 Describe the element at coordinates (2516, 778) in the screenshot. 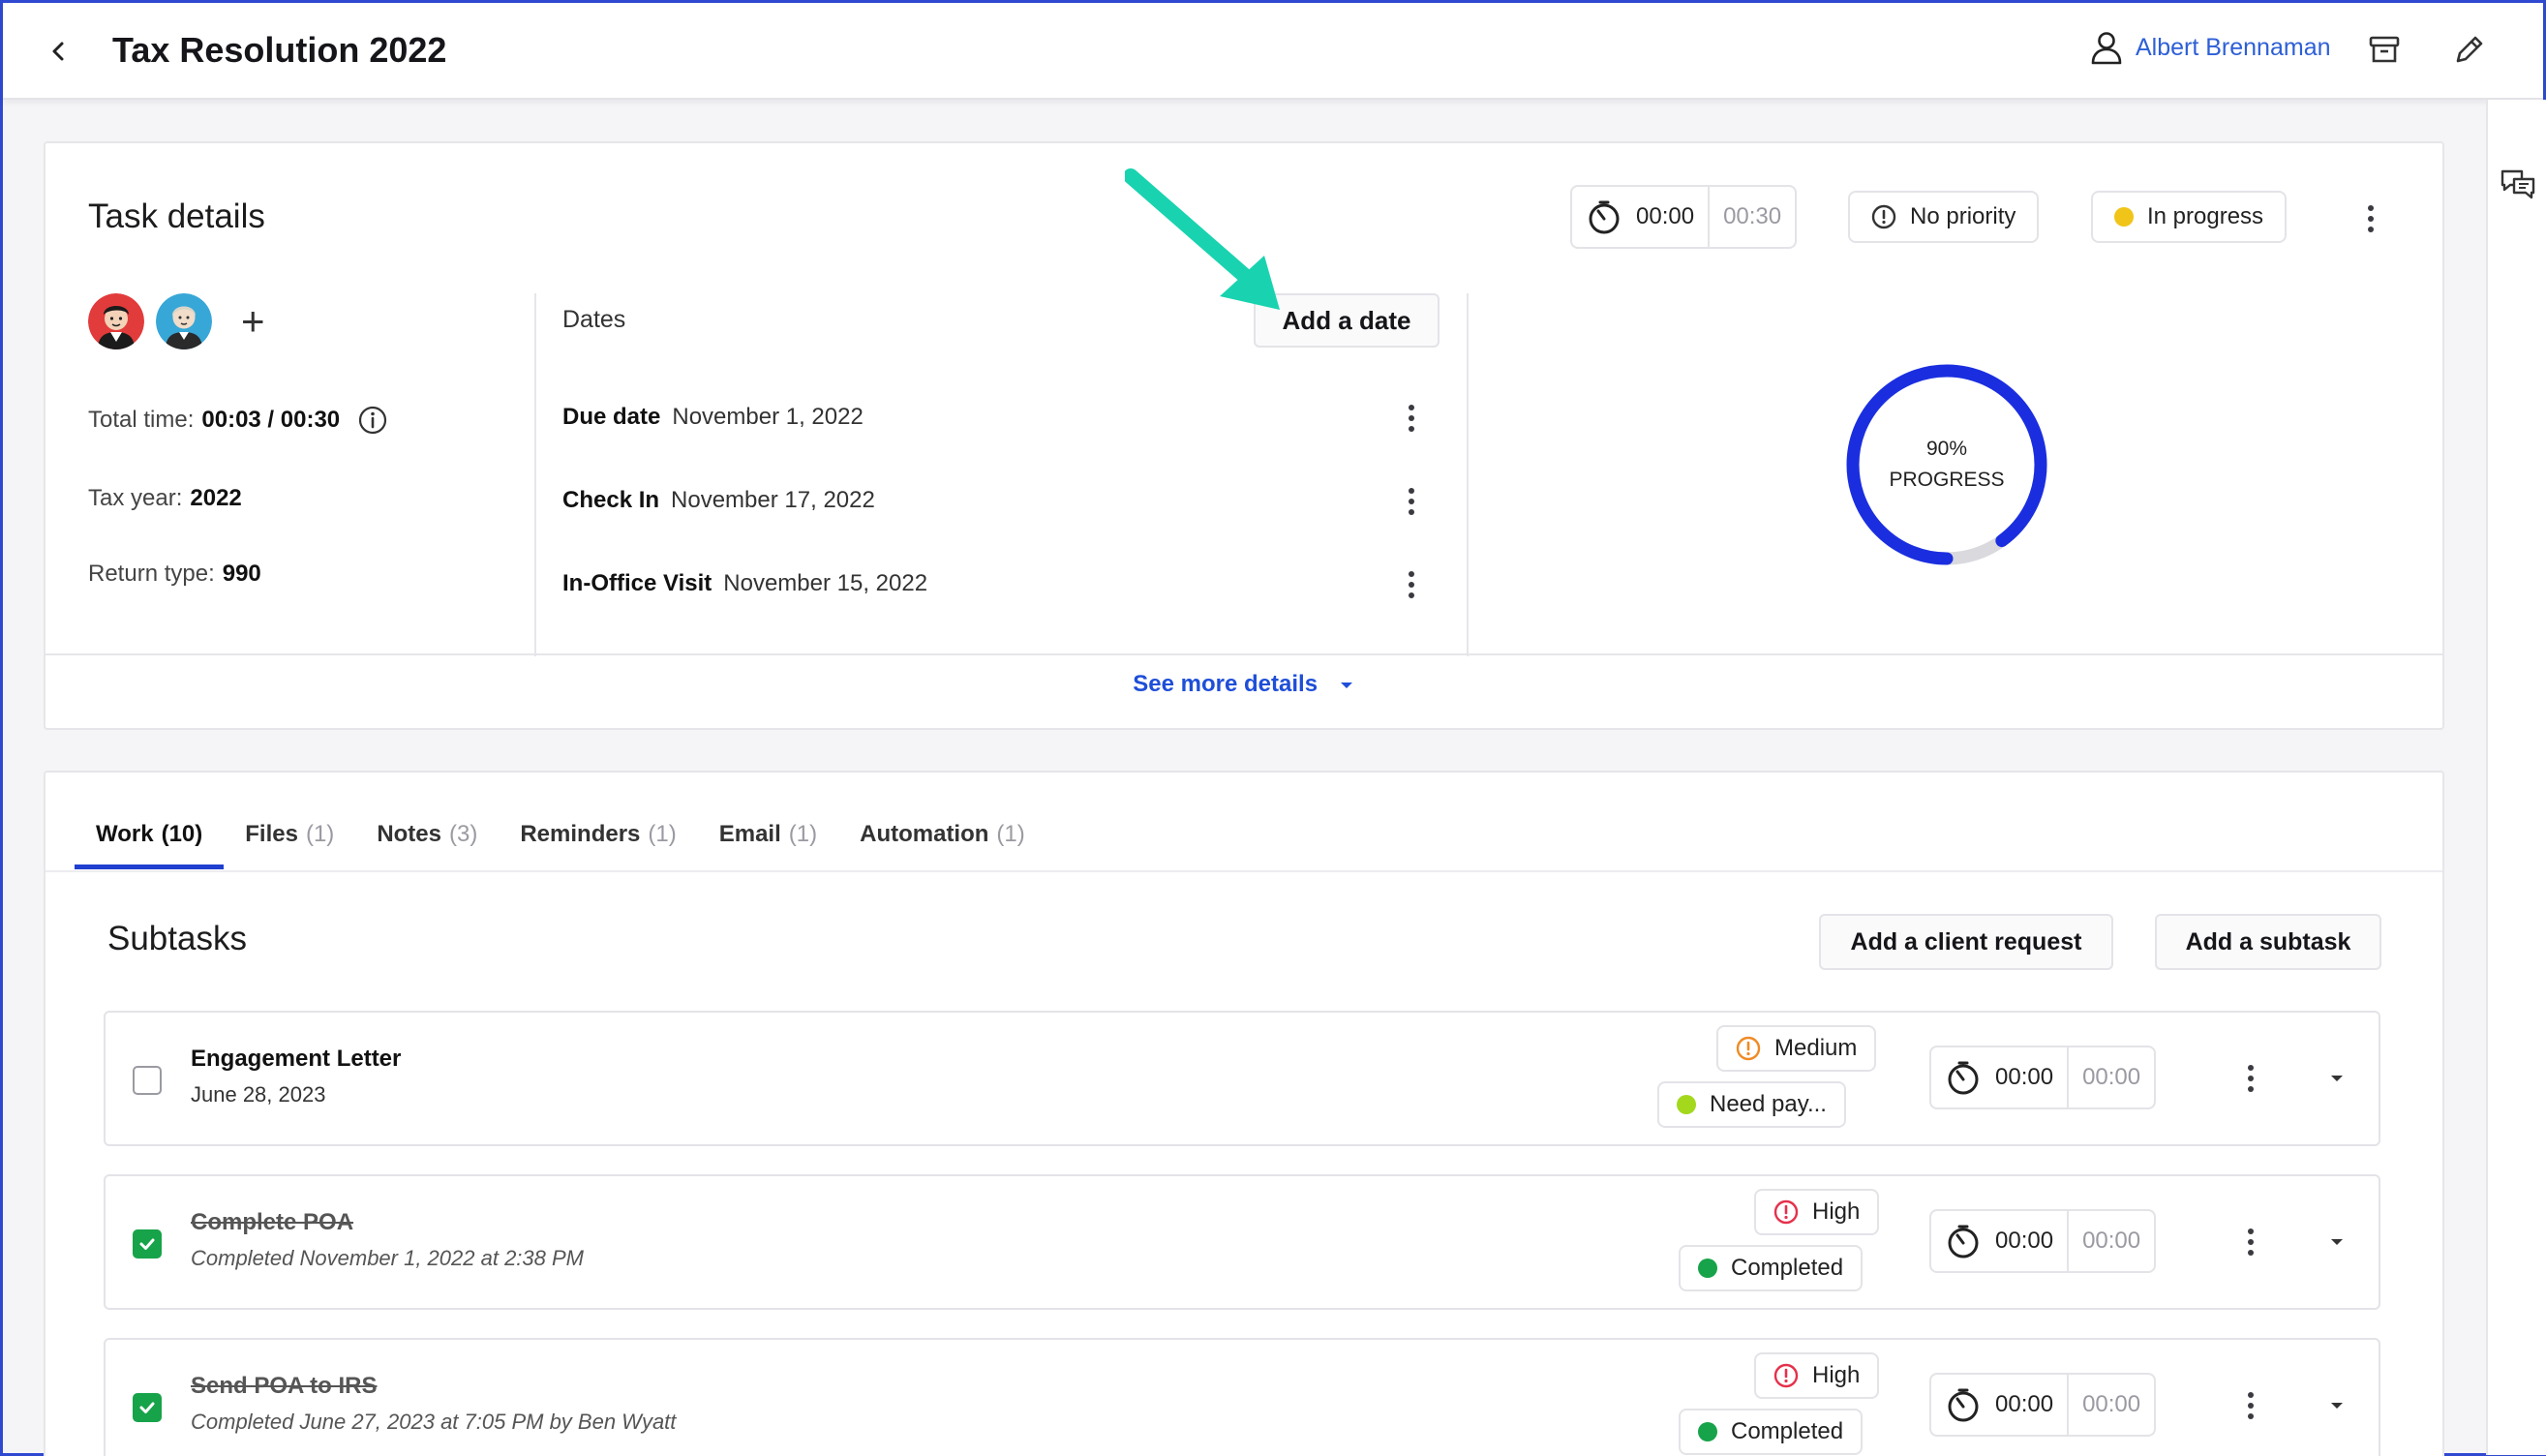

I see `right-rail` at that location.